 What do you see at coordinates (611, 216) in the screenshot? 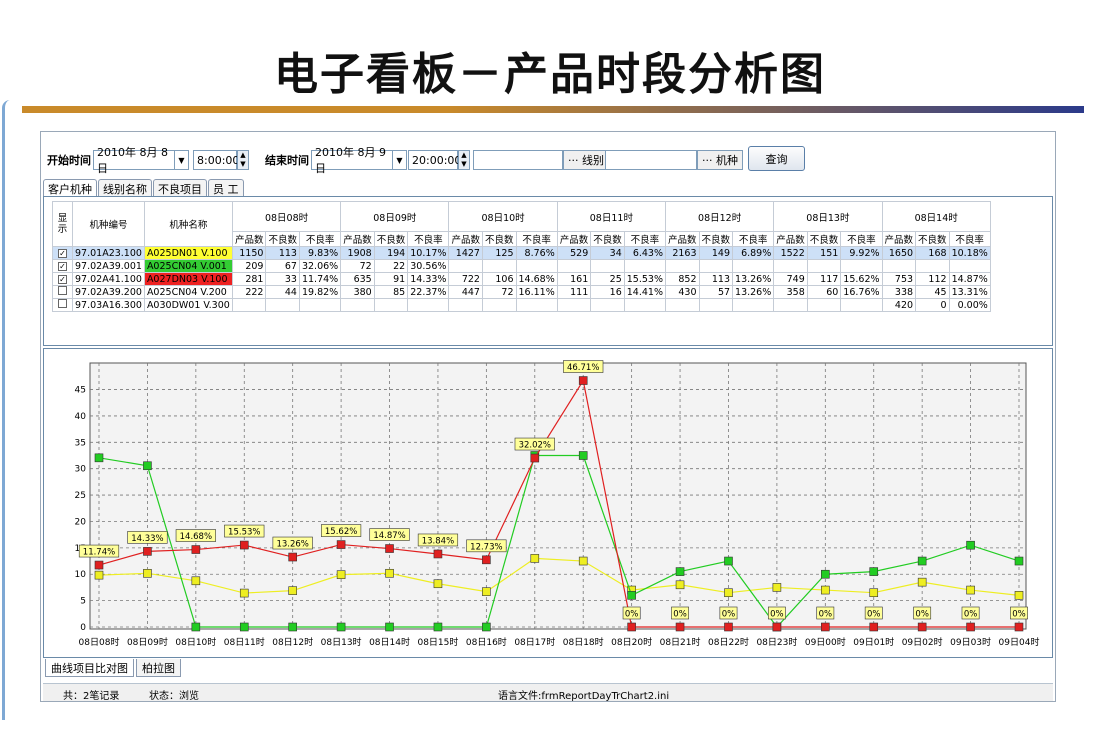
I see `col-header-period: 08日11时` at bounding box center [611, 216].